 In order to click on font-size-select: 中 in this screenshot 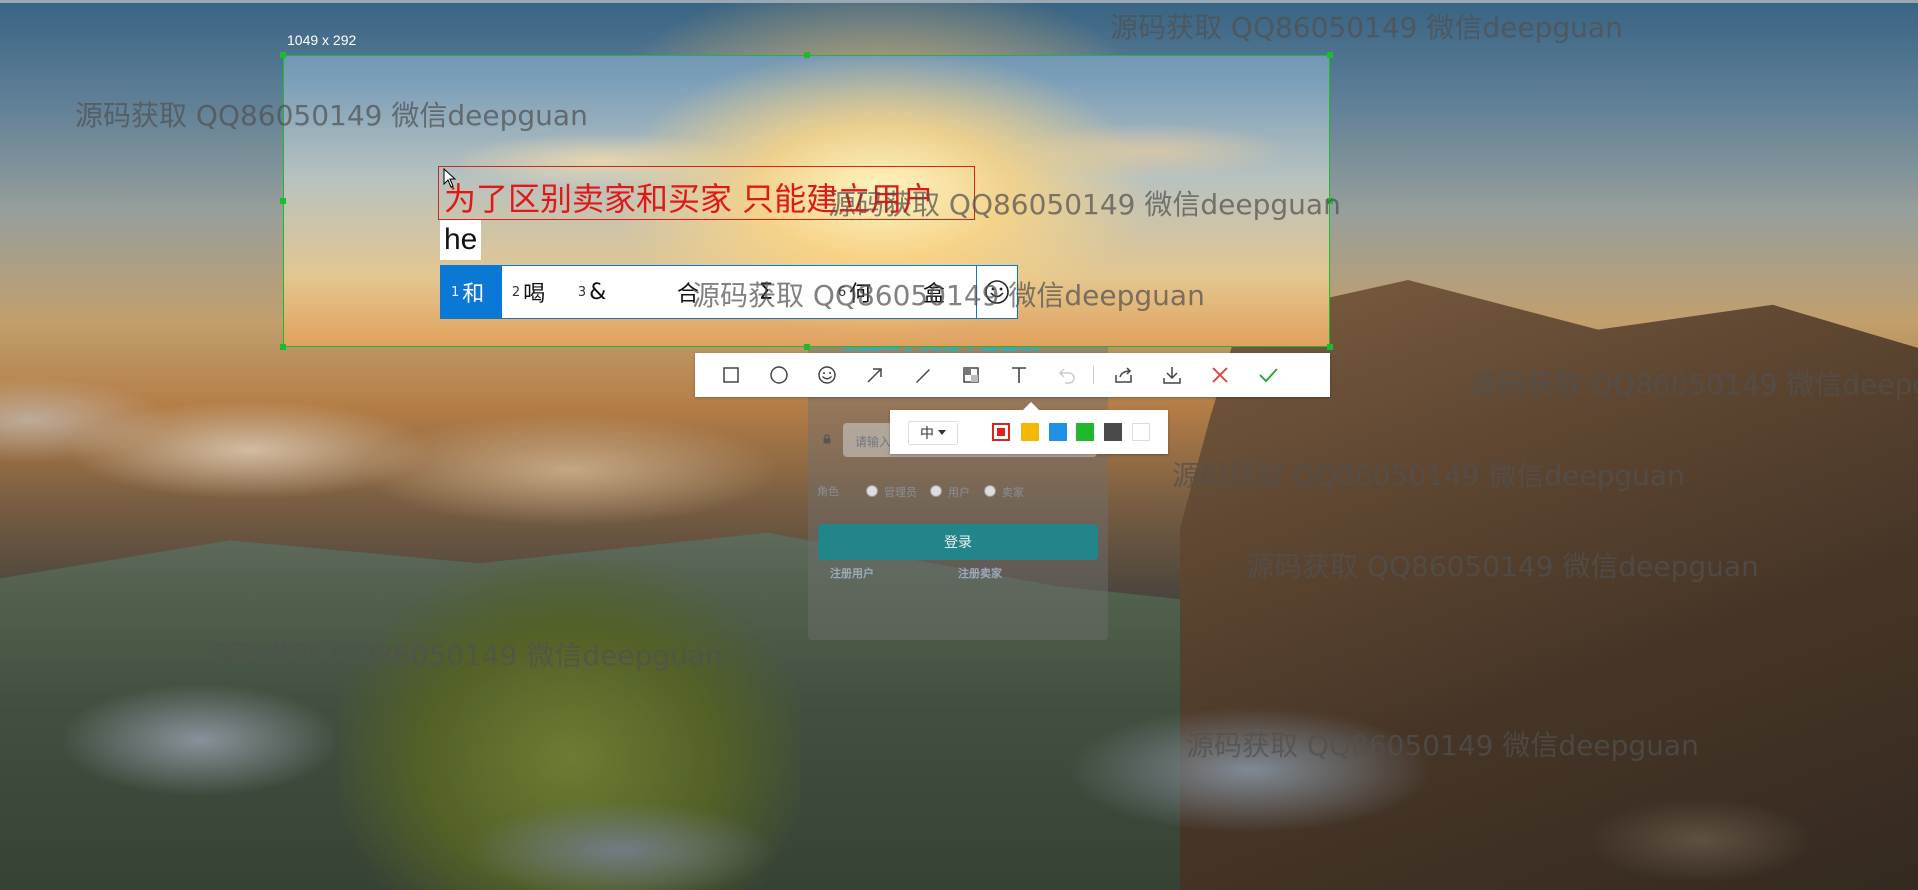, I will do `click(933, 433)`.